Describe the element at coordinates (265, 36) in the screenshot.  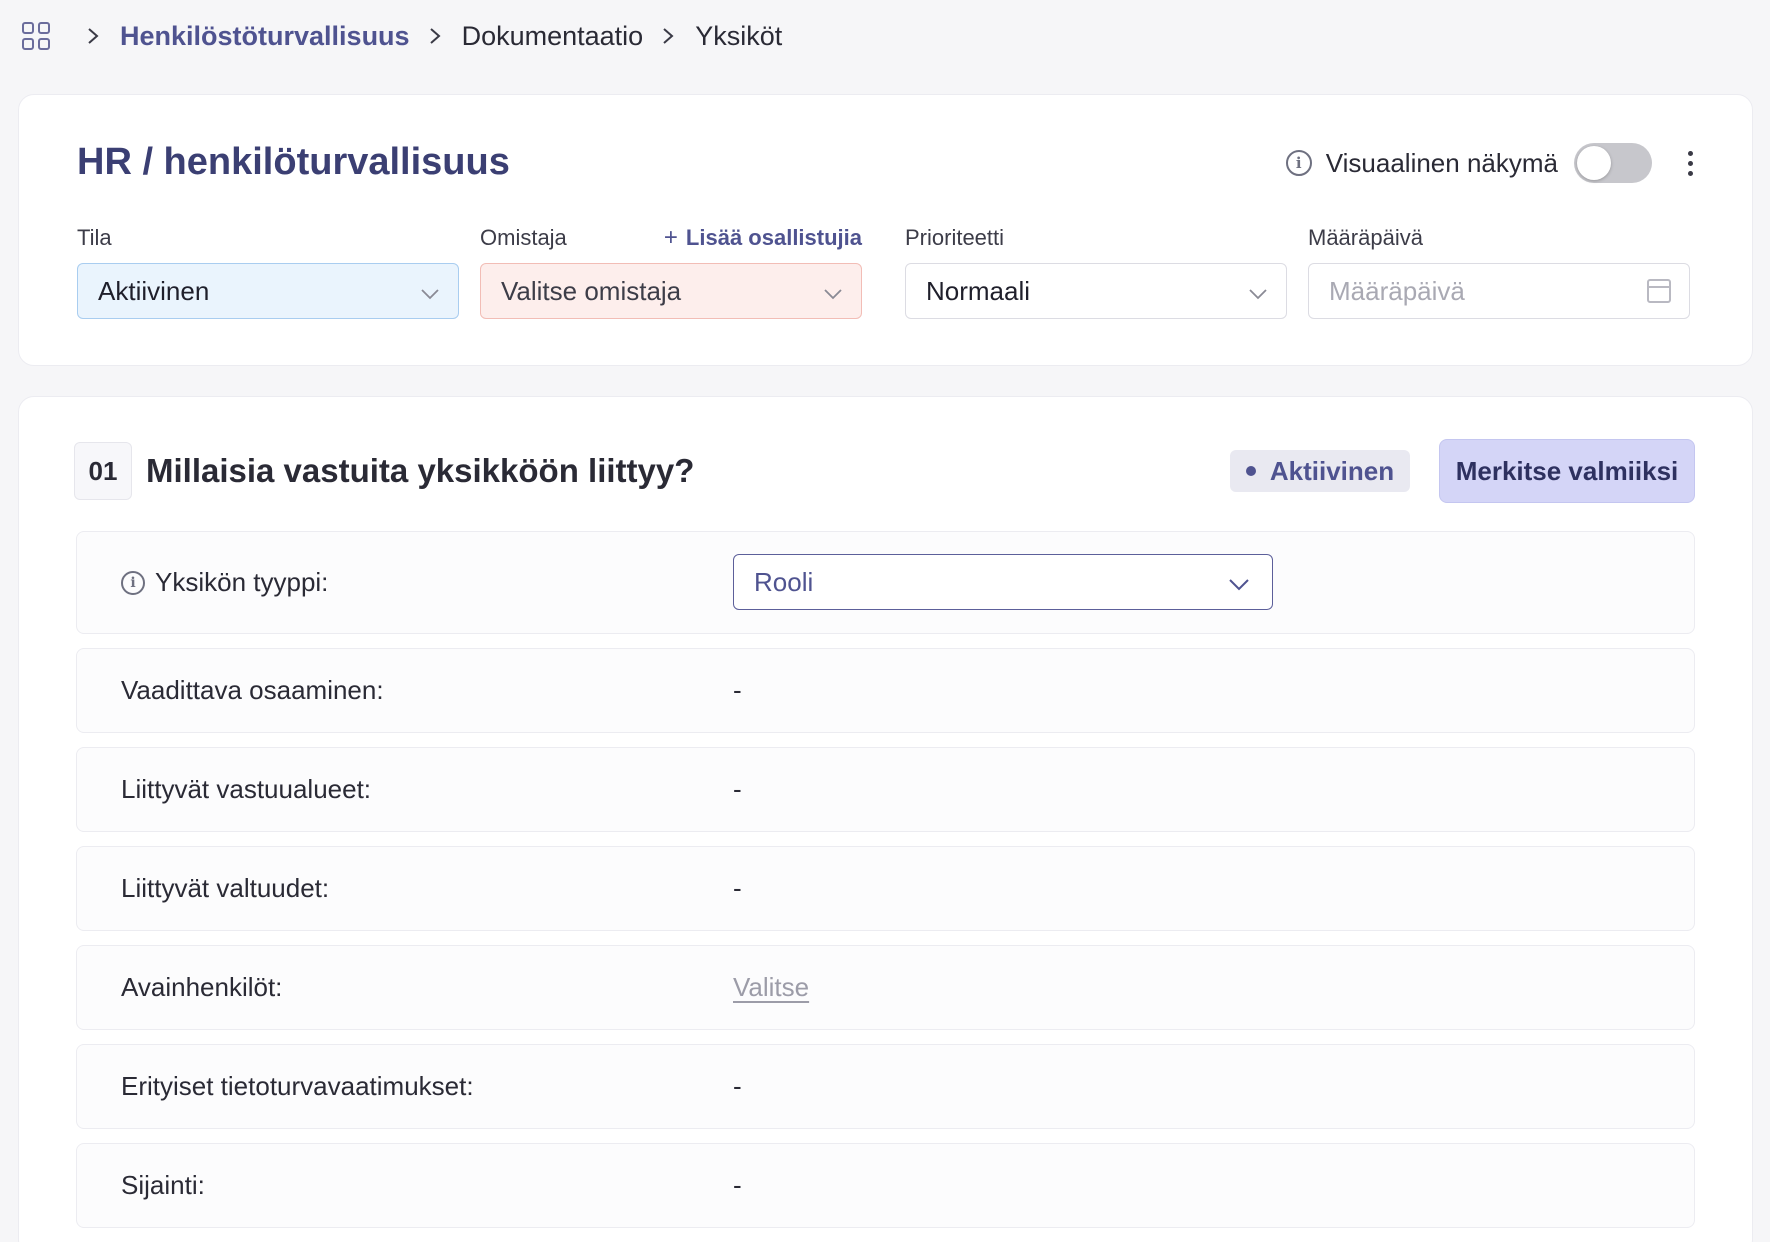
I see `breadcrumb-link-henkilostoturvallisuus: Henkilöstöturvallisuus` at that location.